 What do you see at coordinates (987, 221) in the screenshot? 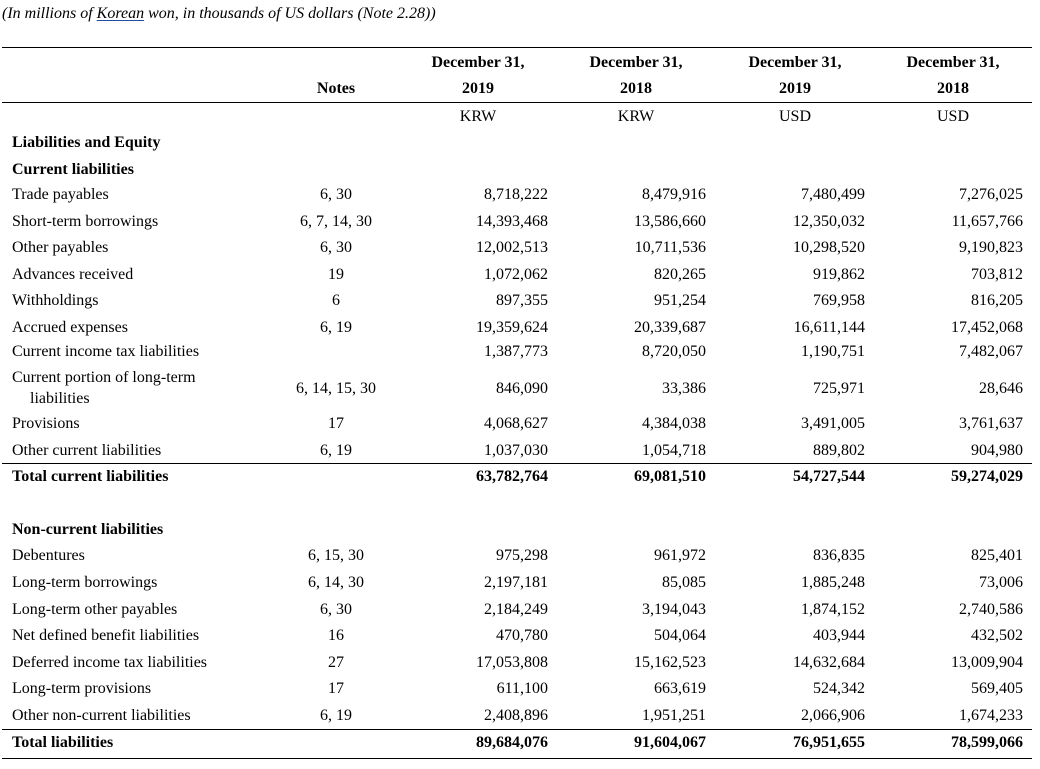
I see `row-value-usd-2018: 11,657,766` at bounding box center [987, 221].